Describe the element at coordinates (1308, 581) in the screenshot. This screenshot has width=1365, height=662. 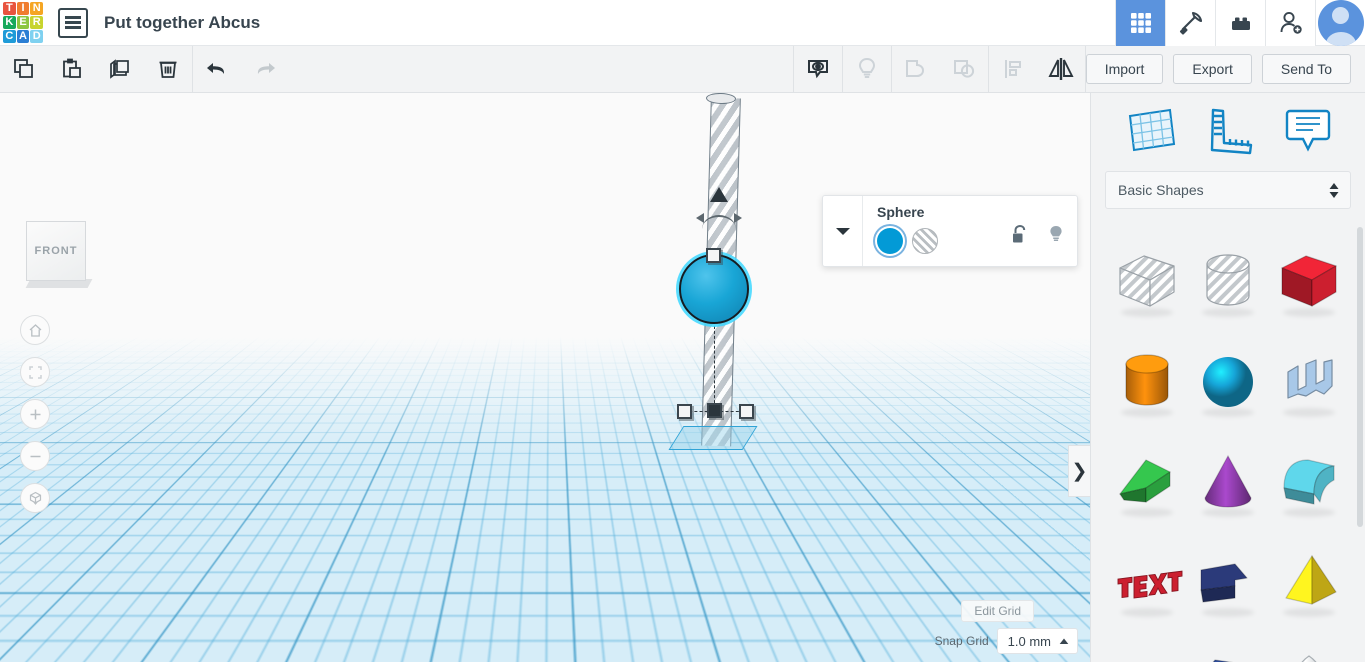
I see `pyramid-shape` at that location.